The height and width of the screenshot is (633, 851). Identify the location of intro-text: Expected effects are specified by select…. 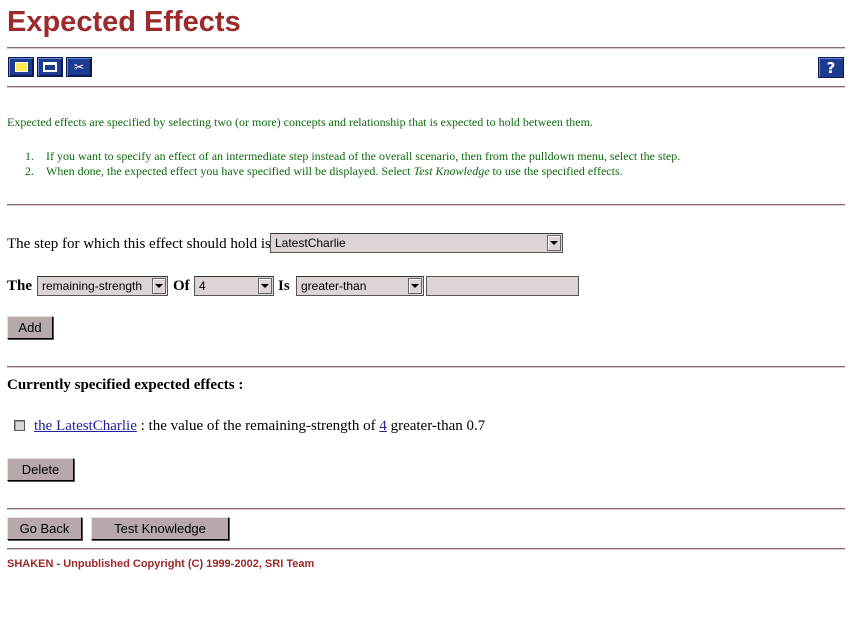
(300, 122).